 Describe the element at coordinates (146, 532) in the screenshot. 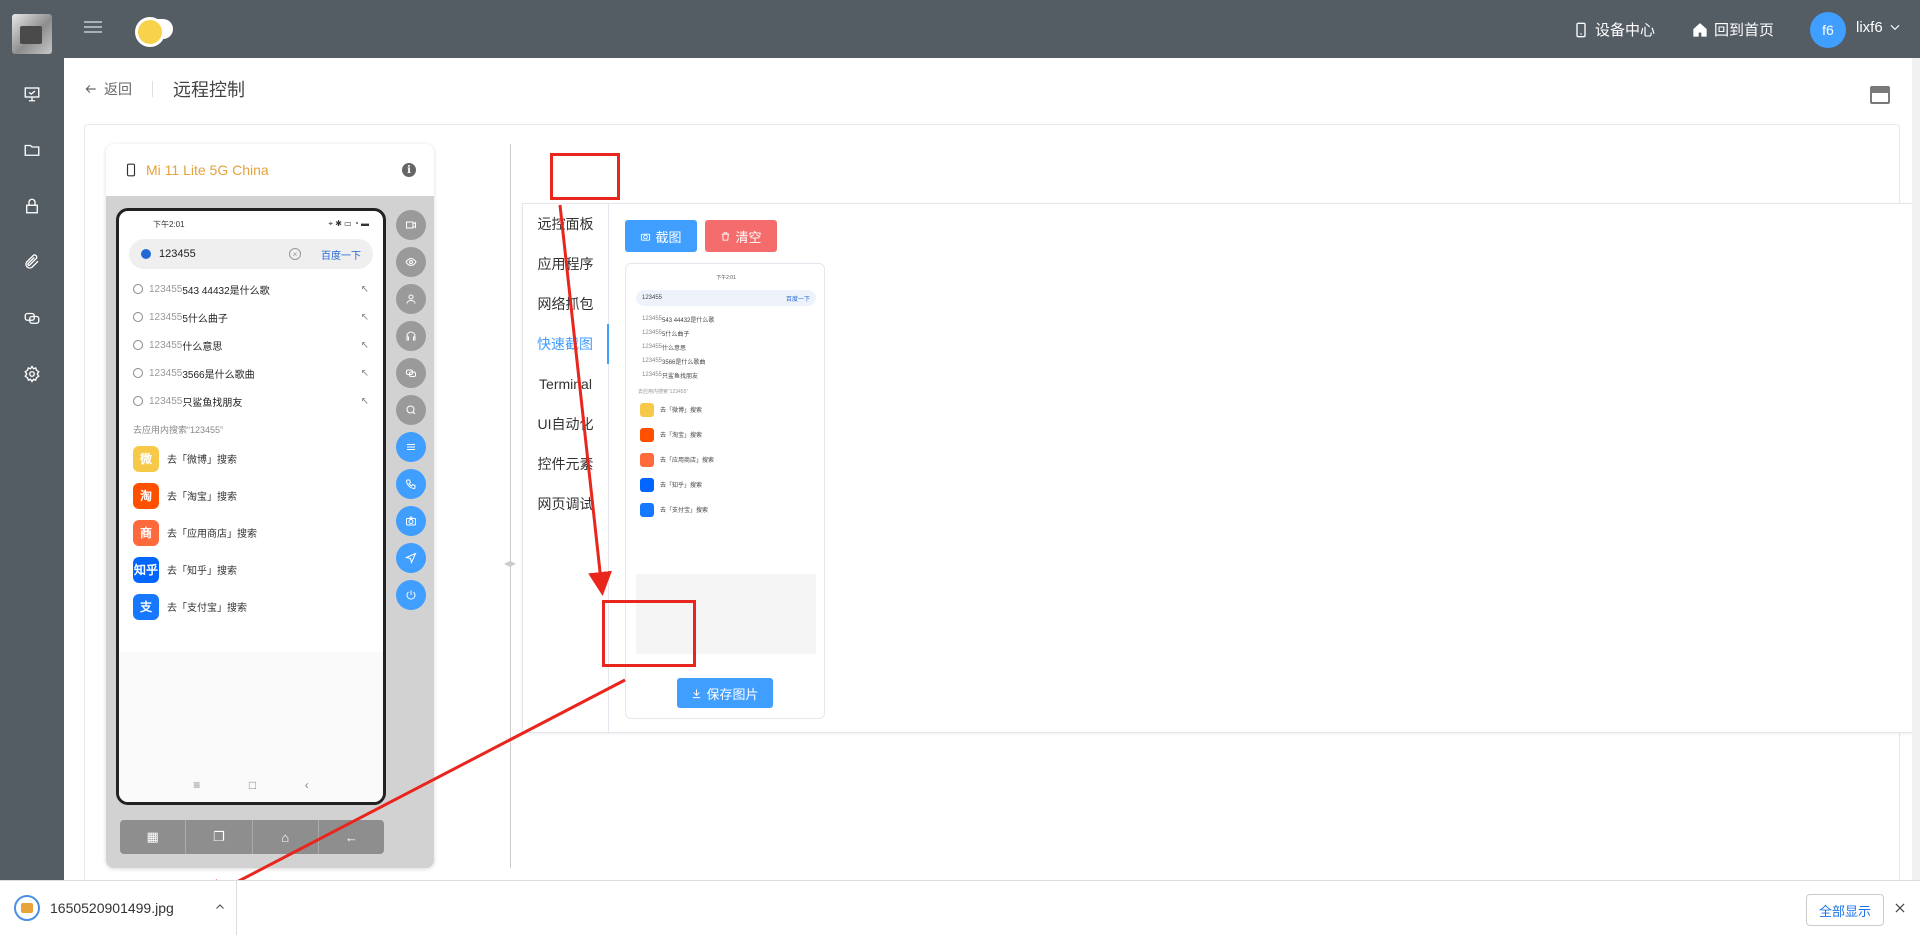

I see `app-icon: 商` at that location.